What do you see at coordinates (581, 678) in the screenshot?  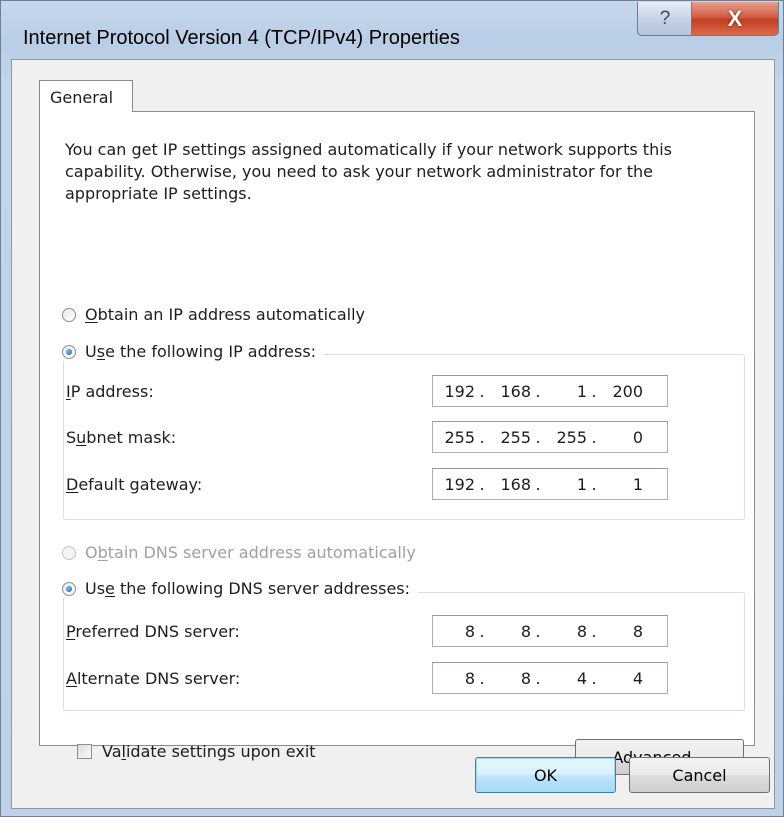 I see `octet-3: 4` at bounding box center [581, 678].